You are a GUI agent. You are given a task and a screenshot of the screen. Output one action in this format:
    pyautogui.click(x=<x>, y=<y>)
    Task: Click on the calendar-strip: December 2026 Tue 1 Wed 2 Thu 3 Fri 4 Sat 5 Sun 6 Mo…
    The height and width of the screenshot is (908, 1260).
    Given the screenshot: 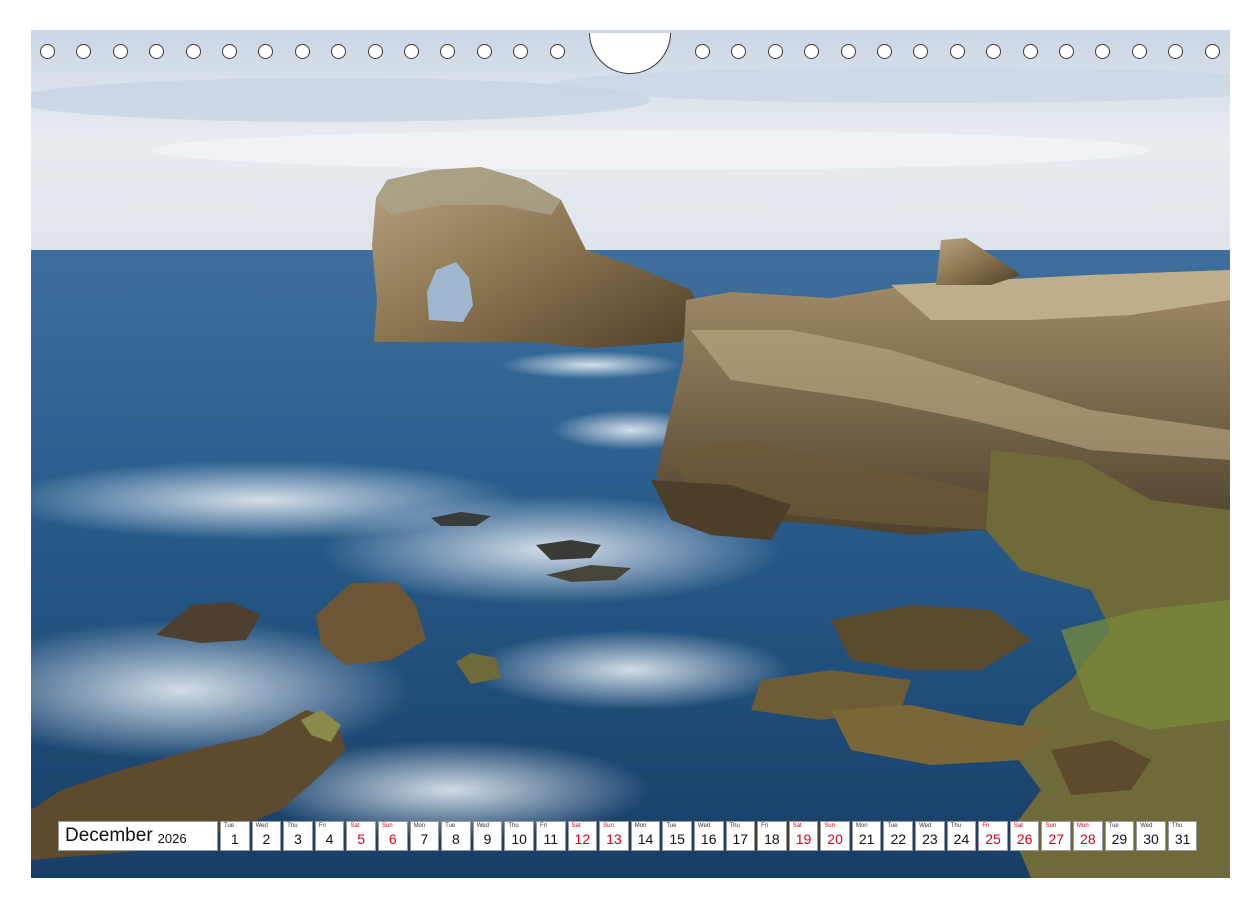 What is the action you would take?
    pyautogui.click(x=628, y=836)
    